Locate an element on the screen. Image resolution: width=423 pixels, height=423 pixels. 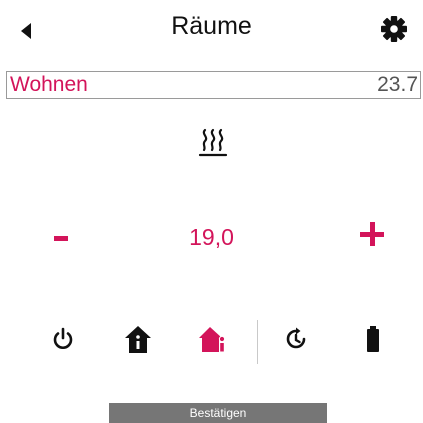
settings-button is located at coordinates (394, 29).